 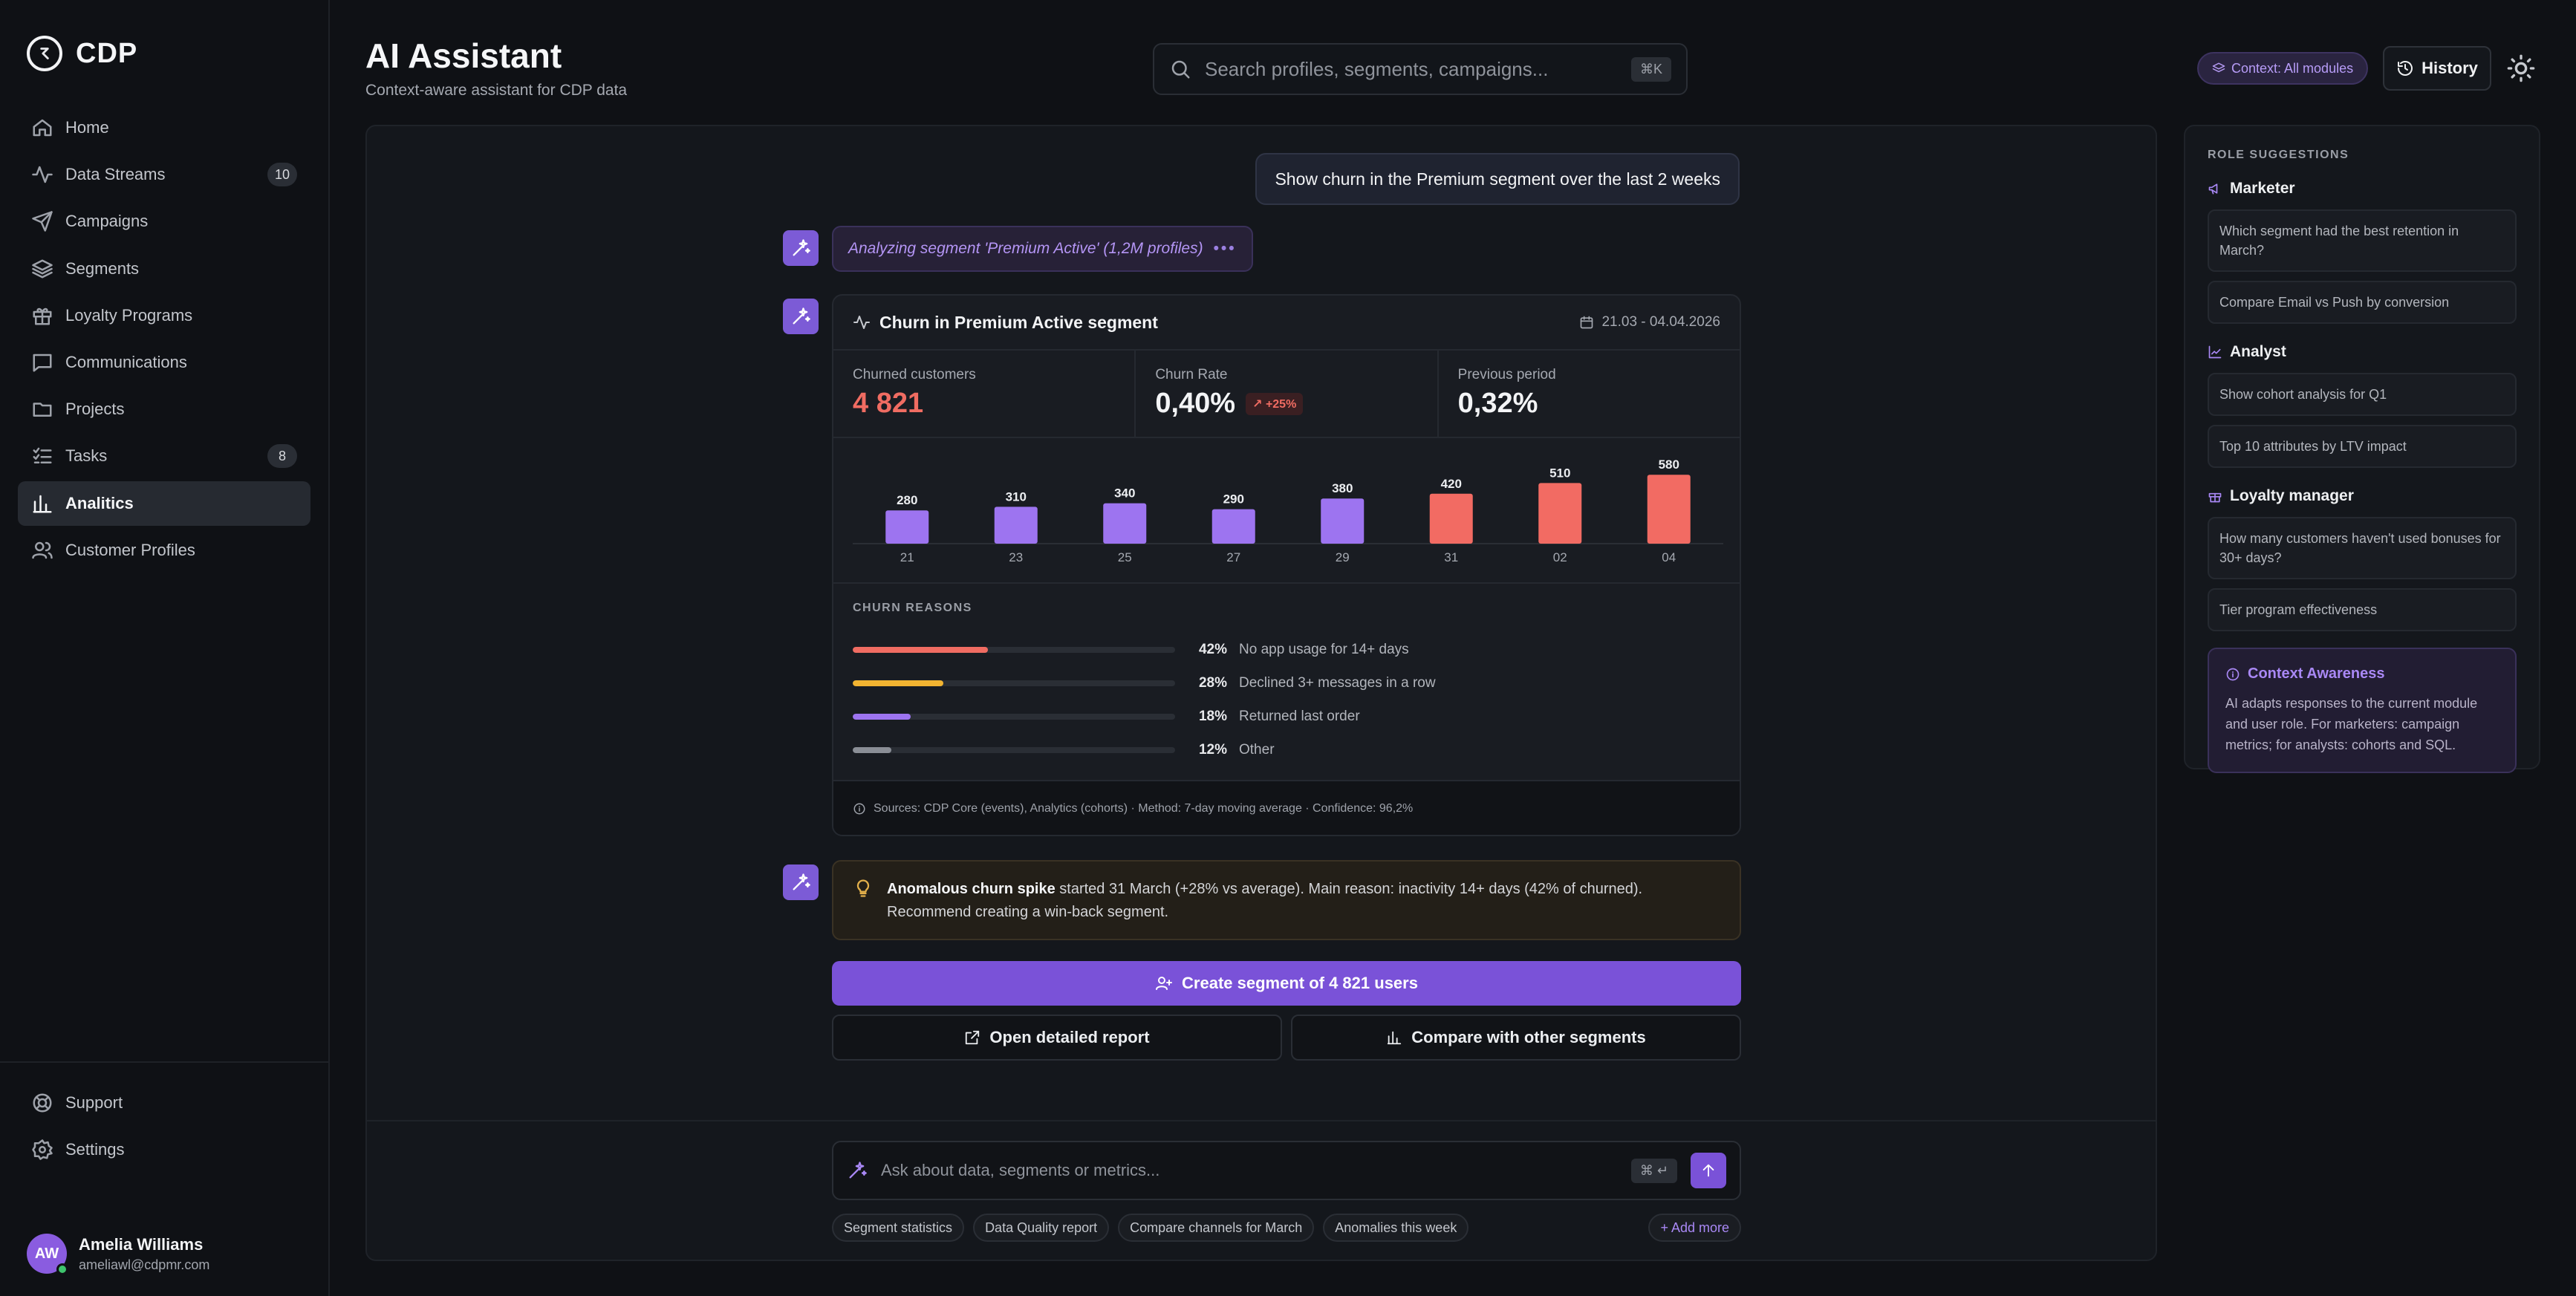 I want to click on arrow-up-icon, so click(x=1708, y=1170).